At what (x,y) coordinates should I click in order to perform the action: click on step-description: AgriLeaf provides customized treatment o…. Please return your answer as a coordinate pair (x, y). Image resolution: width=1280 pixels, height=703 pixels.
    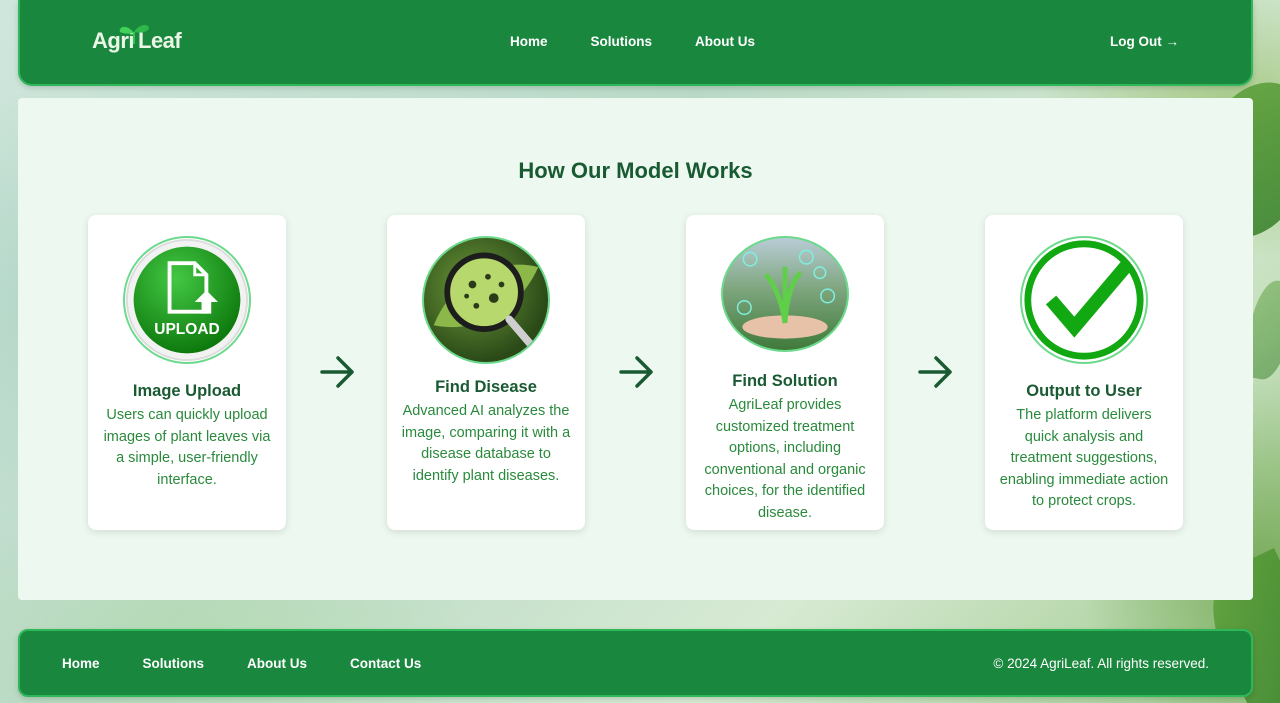
    Looking at the image, I should click on (785, 459).